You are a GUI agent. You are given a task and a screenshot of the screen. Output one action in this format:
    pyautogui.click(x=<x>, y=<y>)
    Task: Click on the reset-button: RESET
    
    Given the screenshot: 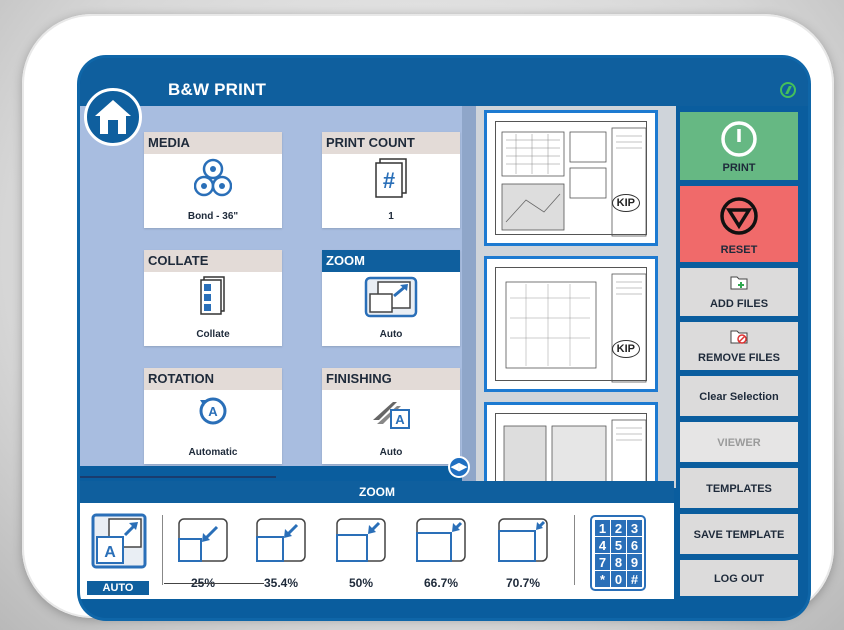 What is the action you would take?
    pyautogui.click(x=739, y=224)
    